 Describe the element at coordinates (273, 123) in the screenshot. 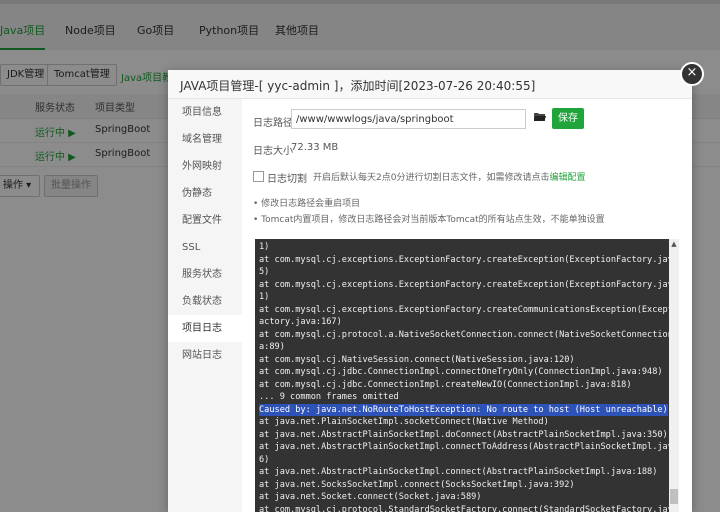

I see `log-path-label: 日志路径` at that location.